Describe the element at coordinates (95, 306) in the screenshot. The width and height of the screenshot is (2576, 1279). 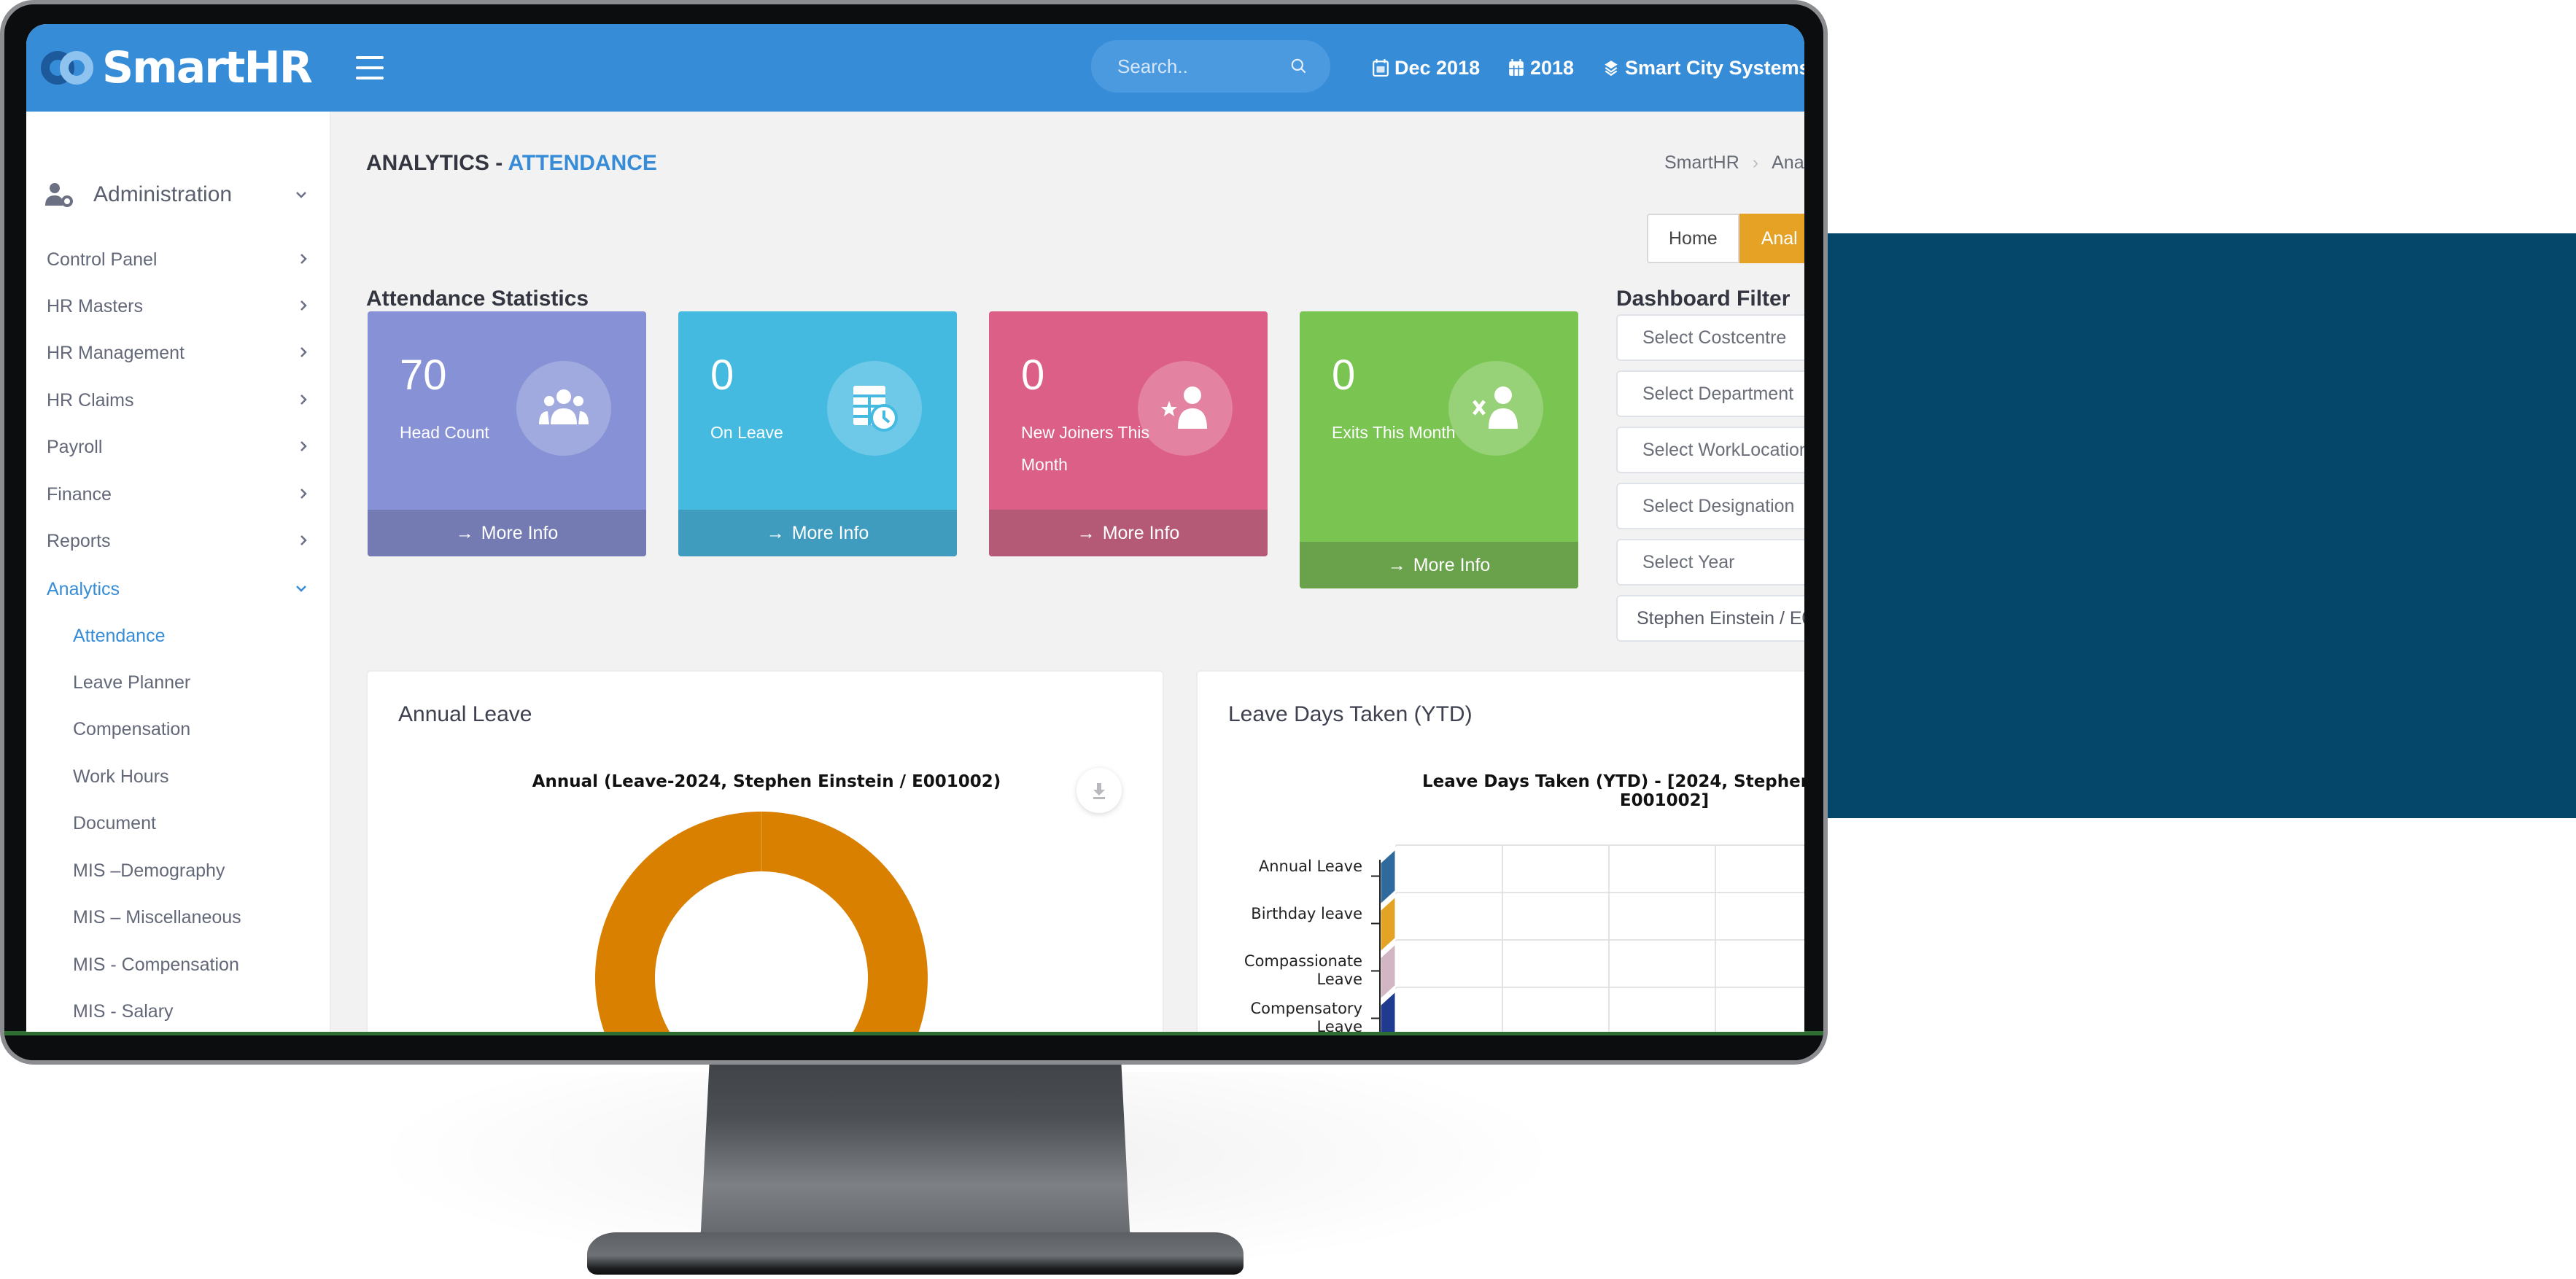
I see `sidebar-item-label: HR Masters` at that location.